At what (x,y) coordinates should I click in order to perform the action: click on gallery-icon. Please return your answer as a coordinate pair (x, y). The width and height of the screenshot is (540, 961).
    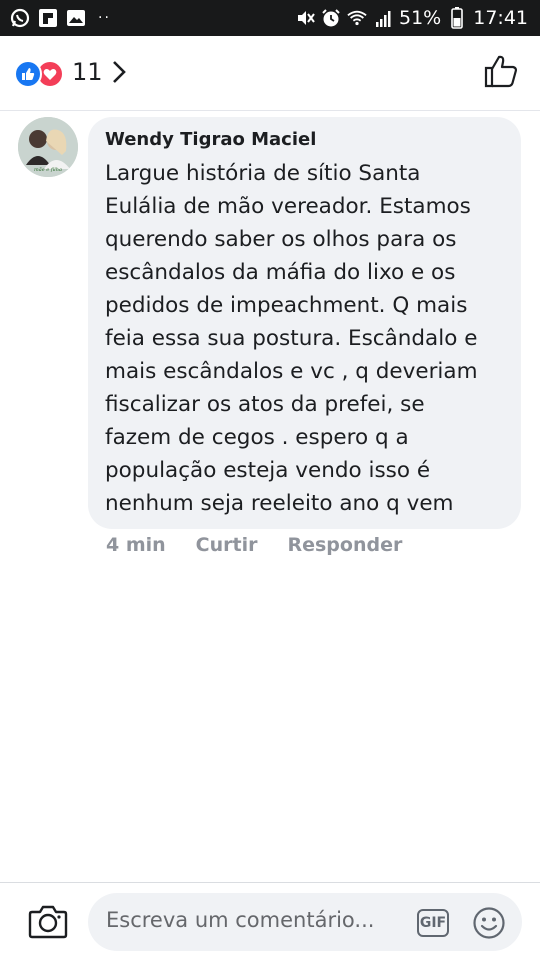
    Looking at the image, I should click on (76, 18).